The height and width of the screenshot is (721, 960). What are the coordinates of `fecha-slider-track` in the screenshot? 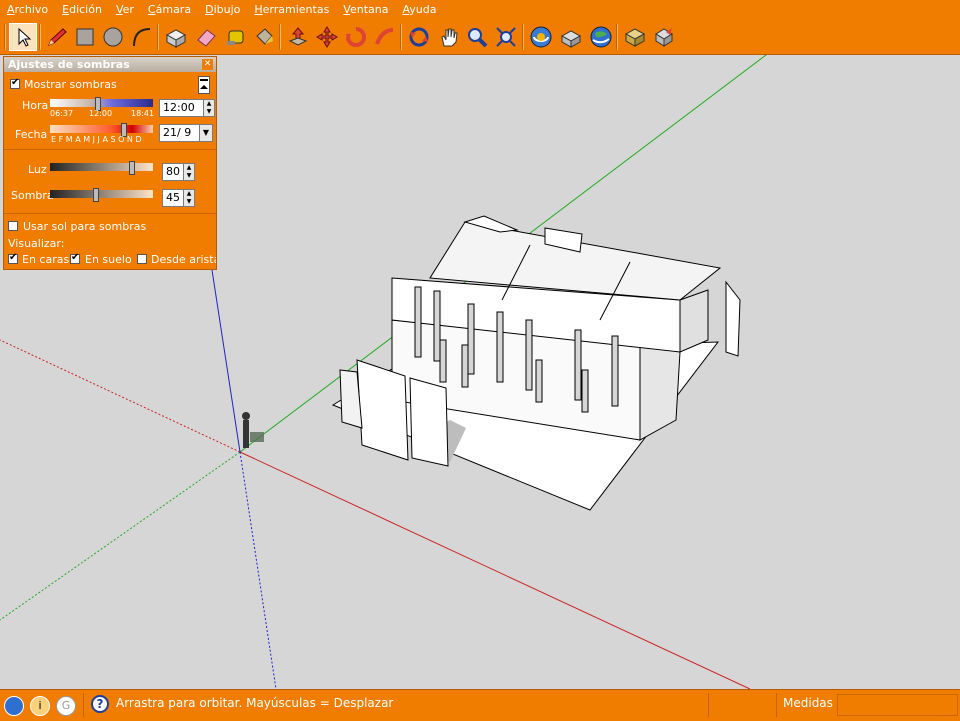 It's located at (101, 129).